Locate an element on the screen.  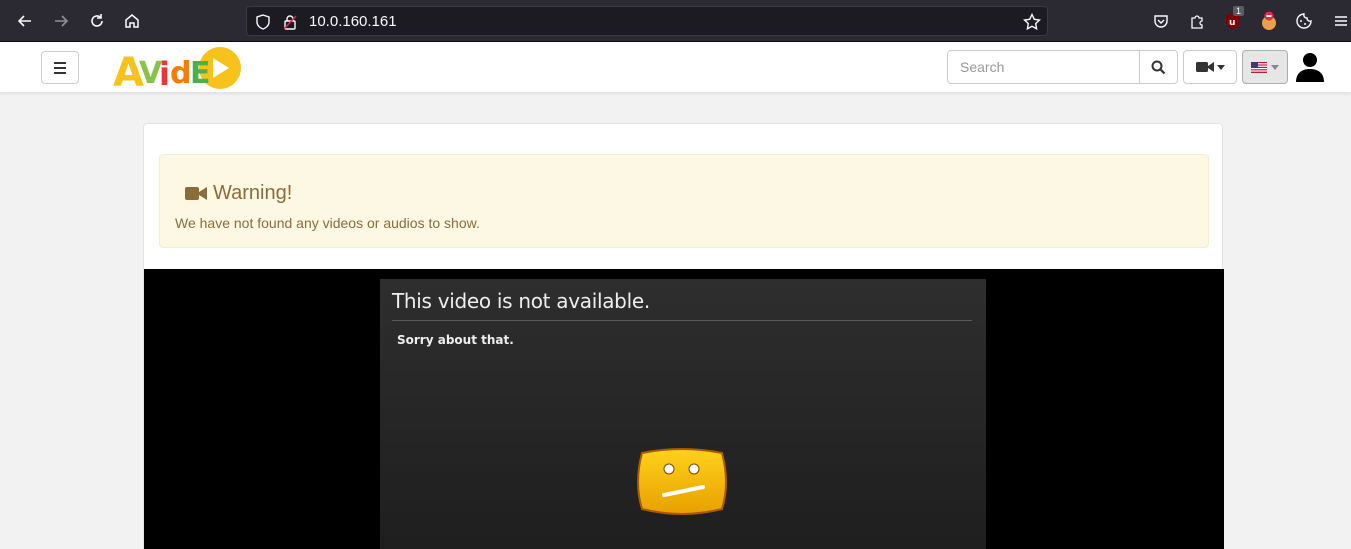
hamburger-menu-button is located at coordinates (60, 67).